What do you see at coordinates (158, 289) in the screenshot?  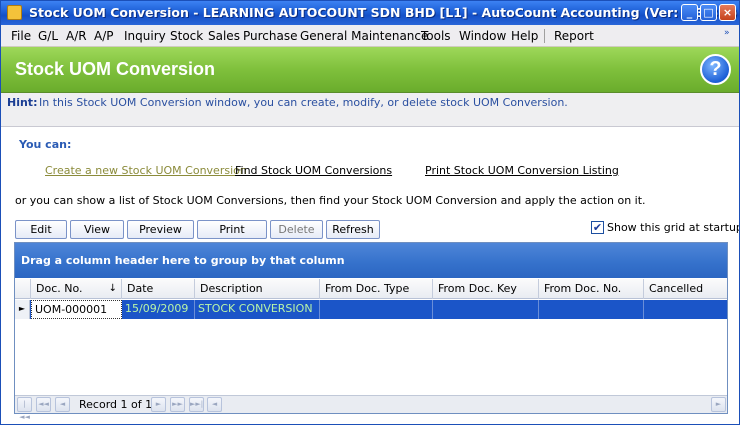 I see `column-header-date: Date` at bounding box center [158, 289].